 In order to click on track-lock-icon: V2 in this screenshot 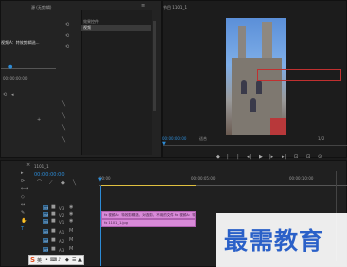, I will do `click(45, 214)`.